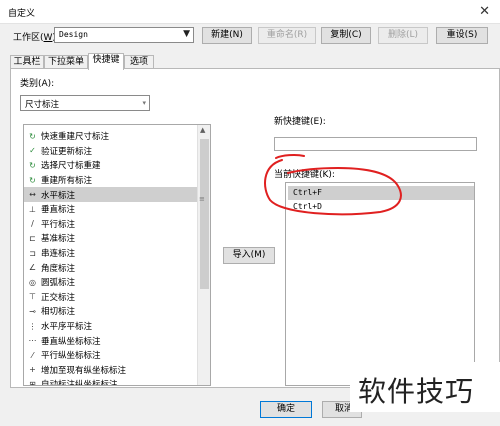 The image size is (500, 426). I want to click on watermark: 软件技巧, so click(425, 387).